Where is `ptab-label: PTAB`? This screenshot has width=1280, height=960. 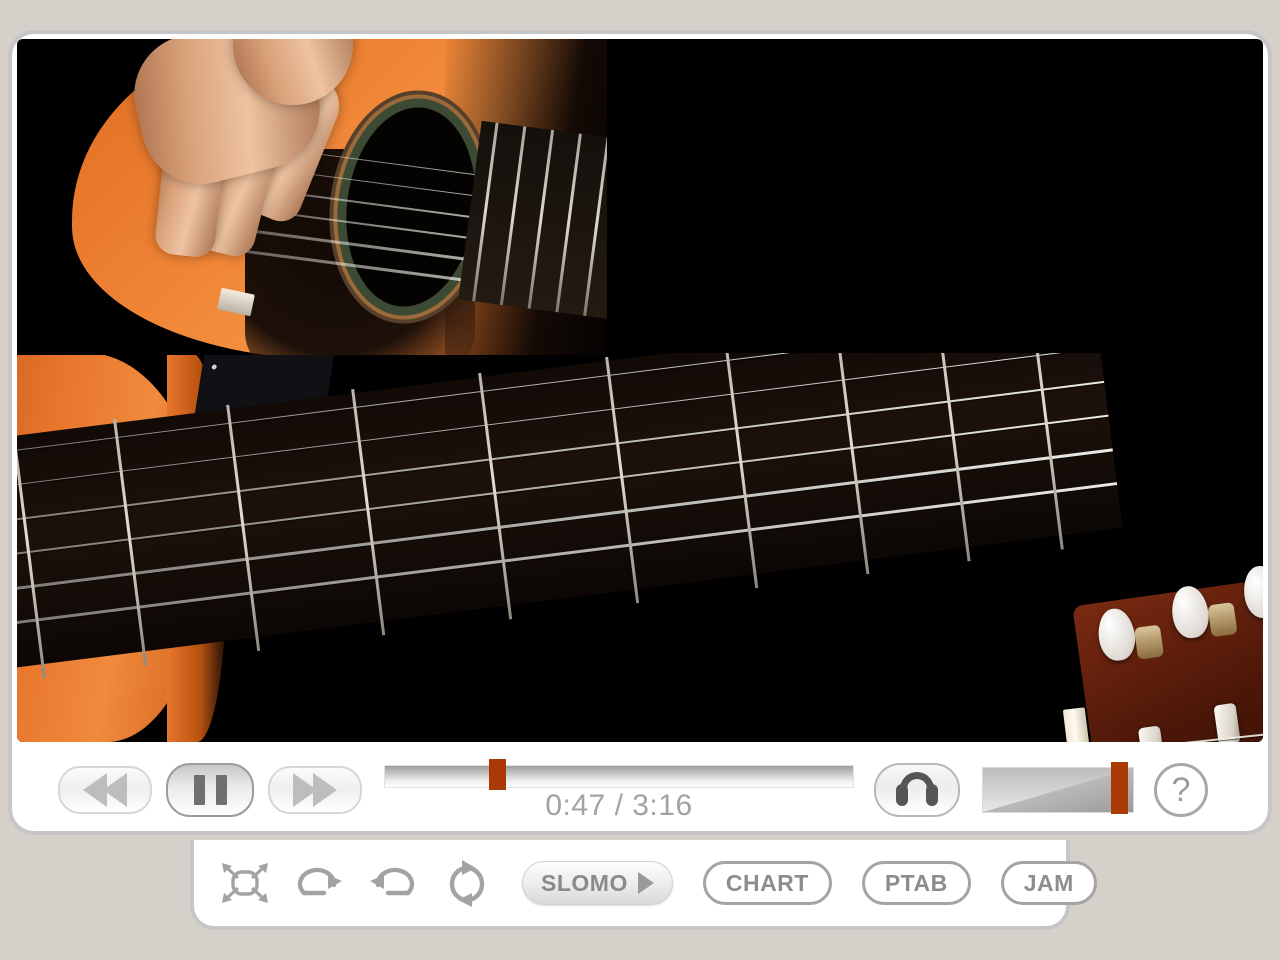
ptab-label: PTAB is located at coordinates (916, 882).